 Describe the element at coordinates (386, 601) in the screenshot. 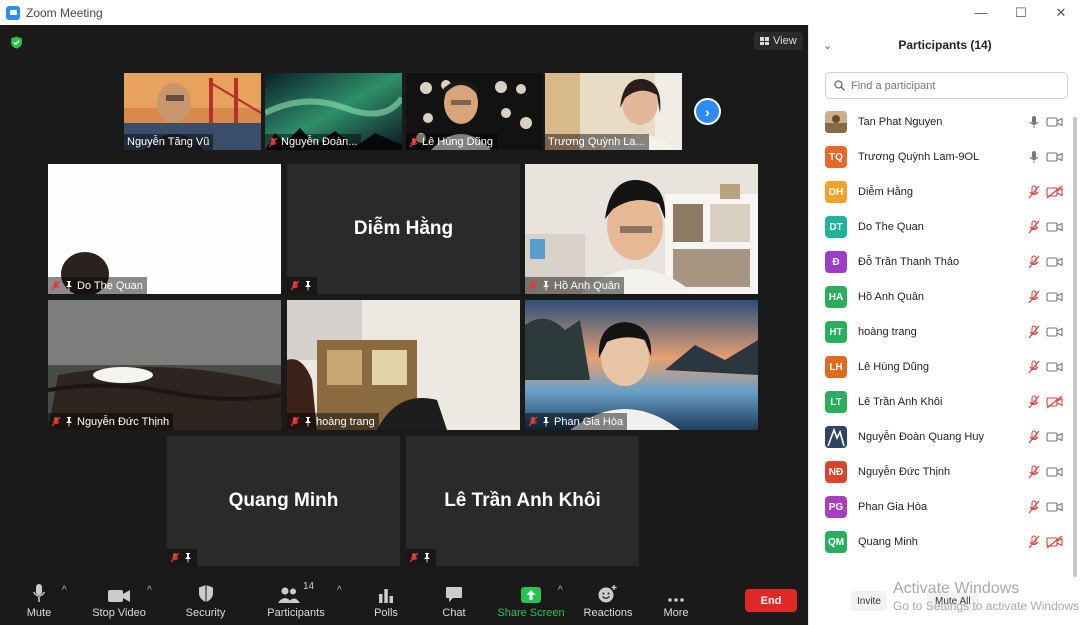

I see `polls-button: Polls` at that location.